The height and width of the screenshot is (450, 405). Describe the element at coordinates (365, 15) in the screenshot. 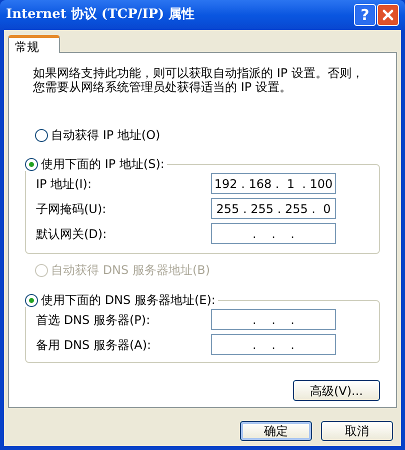

I see `help-button: ?` at that location.